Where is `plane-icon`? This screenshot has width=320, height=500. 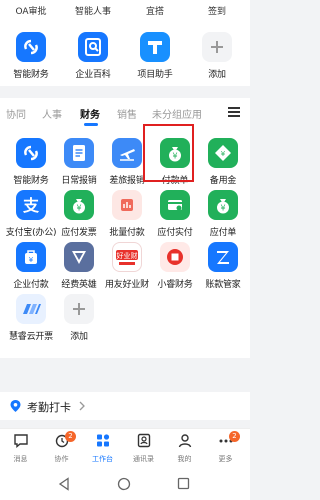 plane-icon is located at coordinates (127, 153).